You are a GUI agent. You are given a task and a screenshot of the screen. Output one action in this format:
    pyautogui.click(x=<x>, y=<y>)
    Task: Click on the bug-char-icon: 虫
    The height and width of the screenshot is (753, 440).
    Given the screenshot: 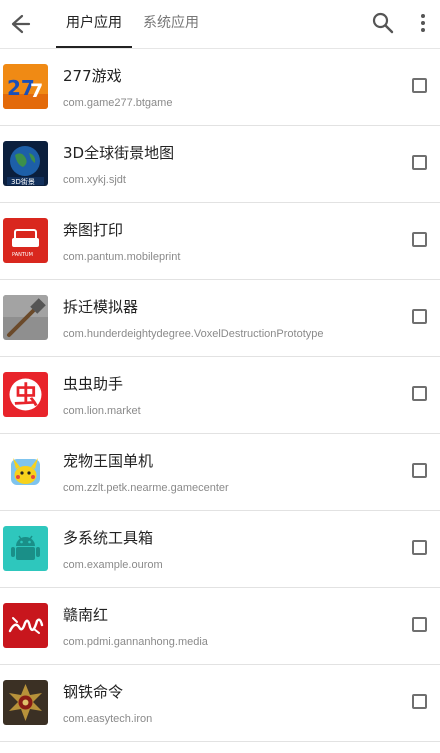 What is the action you would take?
    pyautogui.click(x=25, y=394)
    